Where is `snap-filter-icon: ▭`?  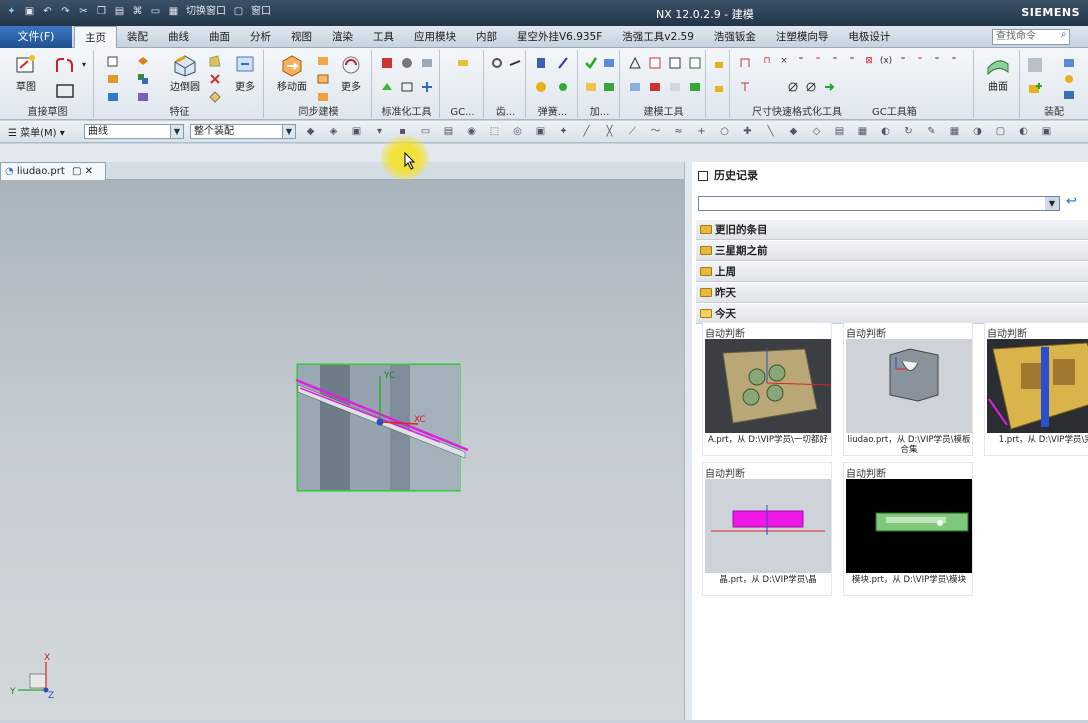
snap-filter-icon: ▭ is located at coordinates (425, 131).